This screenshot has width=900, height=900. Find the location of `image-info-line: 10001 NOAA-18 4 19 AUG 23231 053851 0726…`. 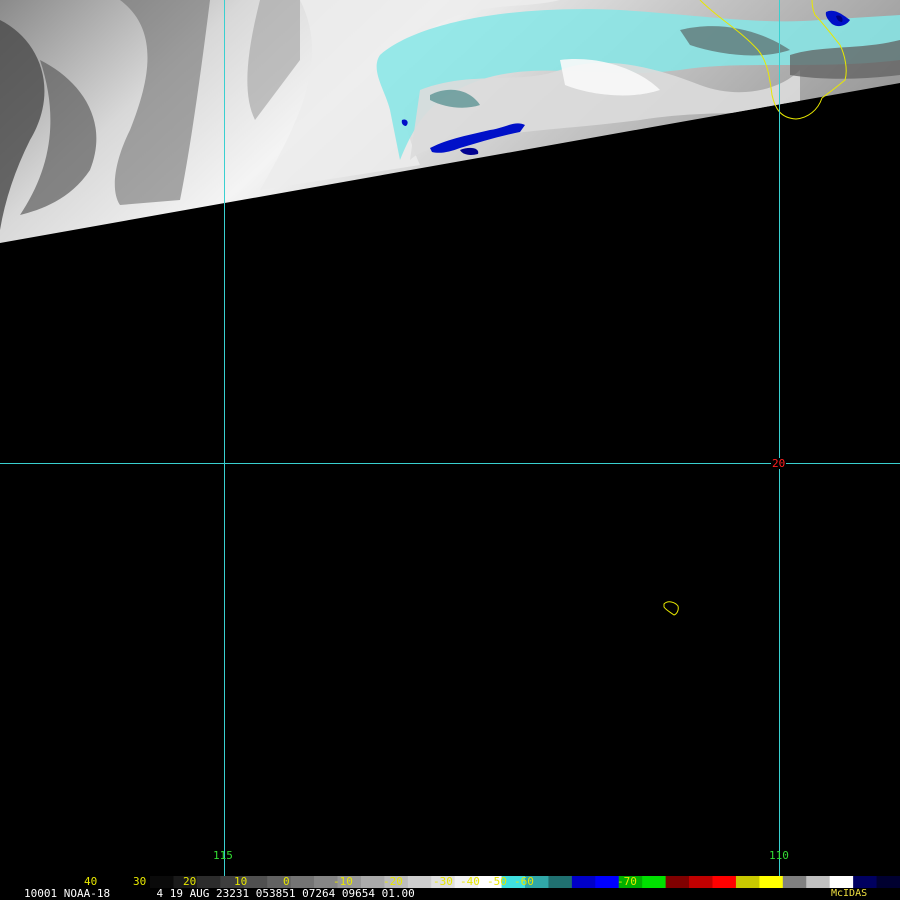

image-info-line: 10001 NOAA-18 4 19 AUG 23231 053851 0726… is located at coordinates (219, 893).